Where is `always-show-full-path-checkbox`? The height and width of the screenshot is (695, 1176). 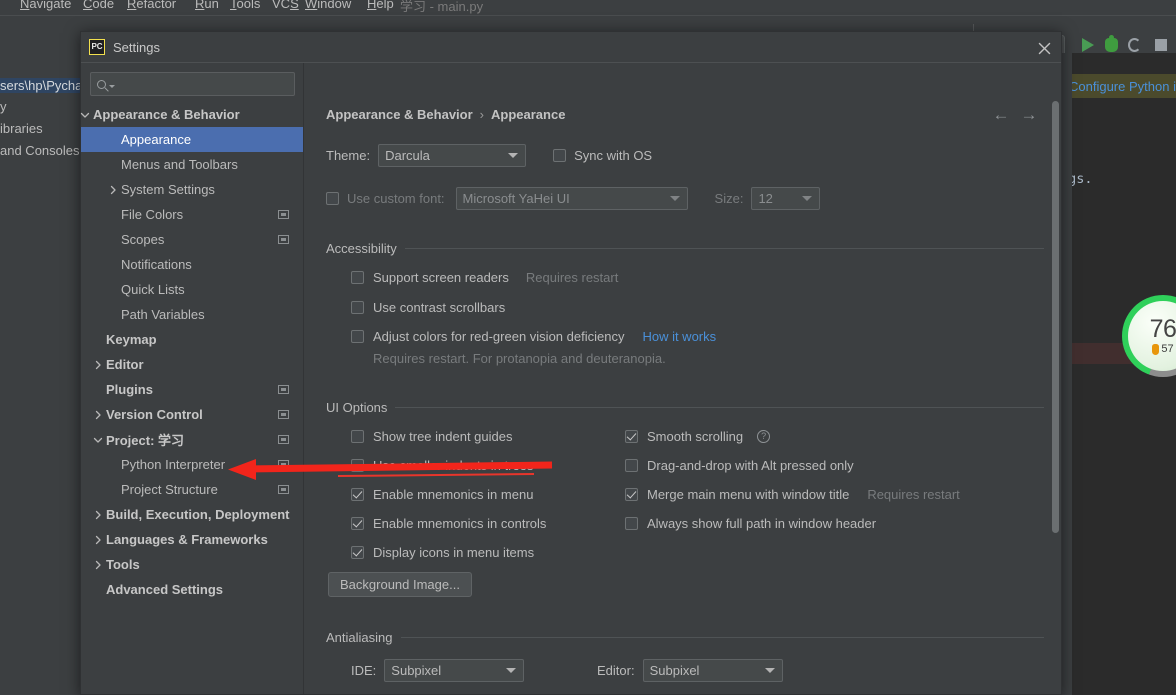
always-show-full-path-checkbox is located at coordinates (631, 523).